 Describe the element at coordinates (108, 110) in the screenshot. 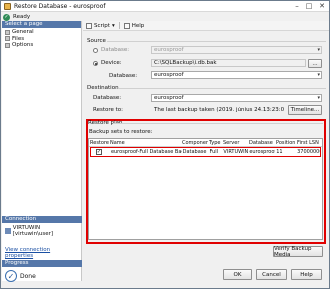

I see `restore-to-label: Restore to:` at that location.